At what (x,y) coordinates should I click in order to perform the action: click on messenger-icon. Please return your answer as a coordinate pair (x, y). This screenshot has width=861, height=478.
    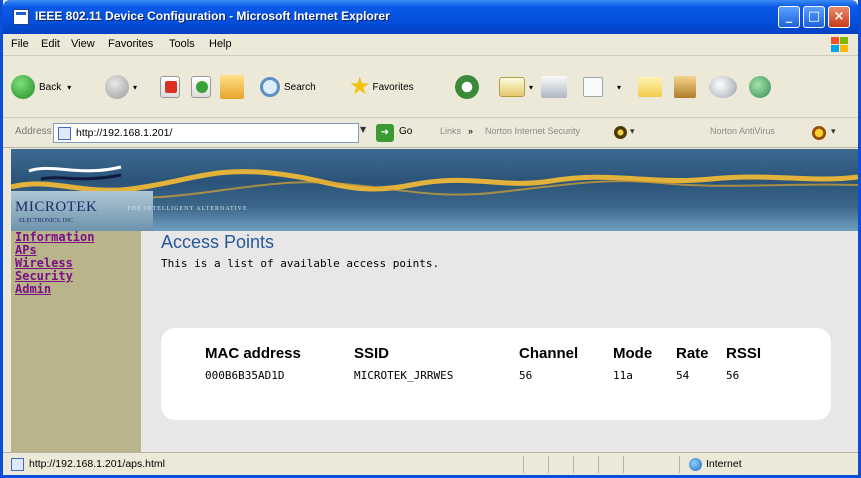
    Looking at the image, I should click on (760, 87).